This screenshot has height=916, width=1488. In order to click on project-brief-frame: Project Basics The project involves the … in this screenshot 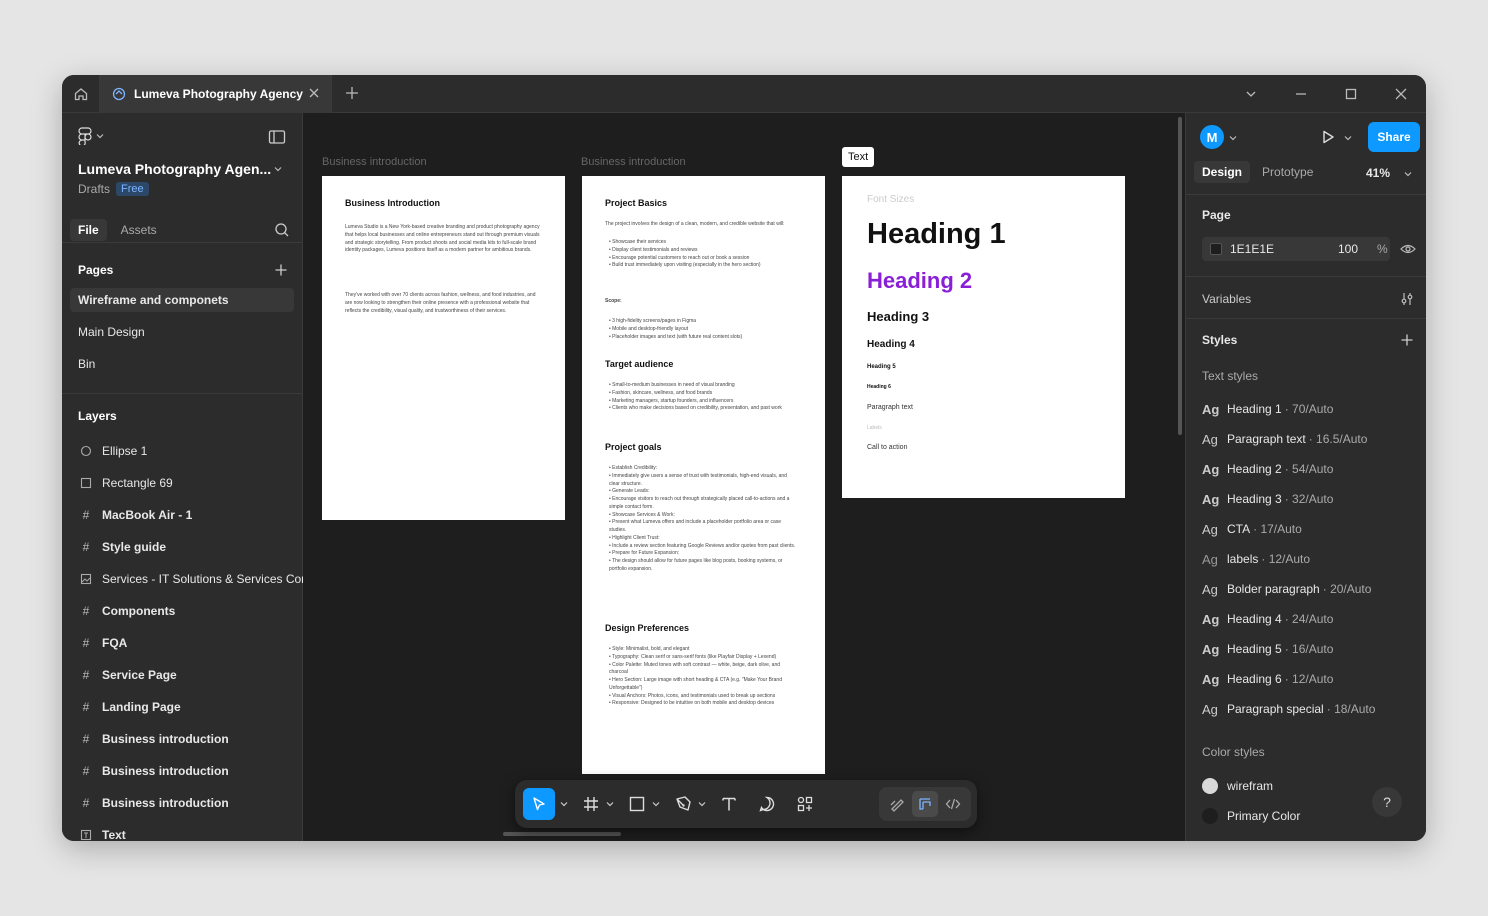, I will do `click(703, 475)`.